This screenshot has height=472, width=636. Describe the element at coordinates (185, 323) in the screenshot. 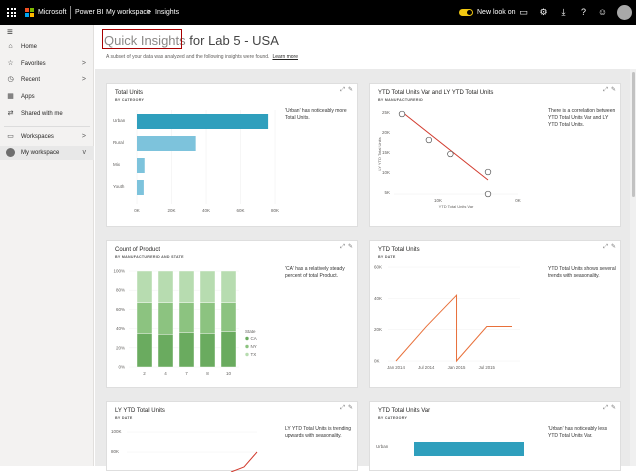

I see `stacked-bar-chart: 100% 80% 60% 40% 20% 0% 2 4 7 8 10 State CA NY TX` at that location.